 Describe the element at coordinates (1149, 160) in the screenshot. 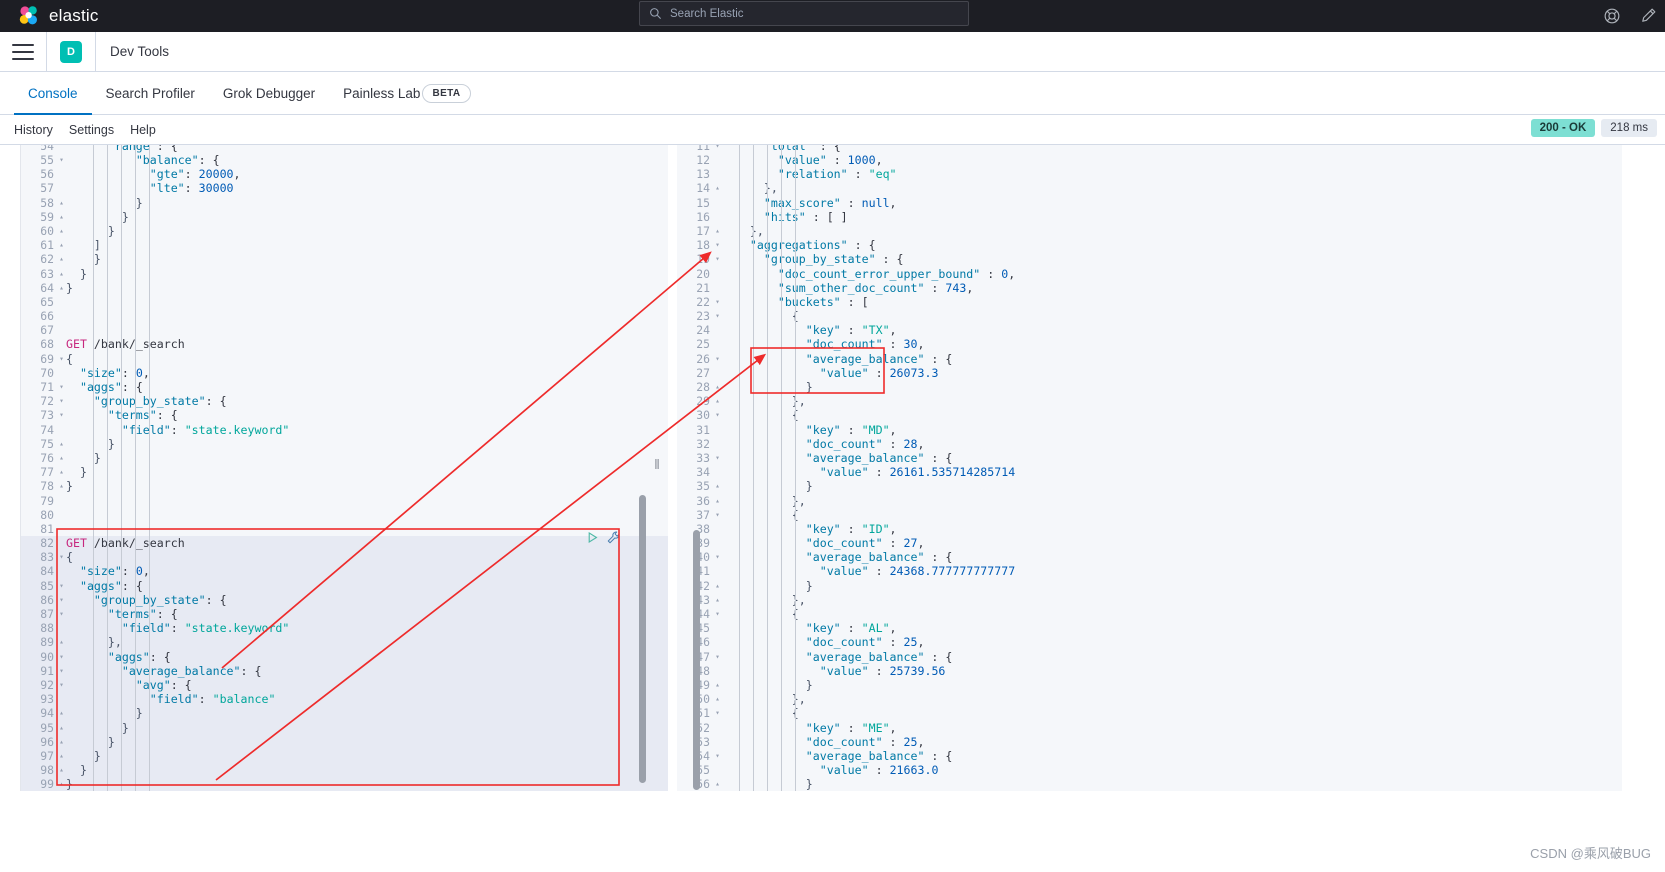

I see `code-line: 12 "value" : 1000,` at that location.